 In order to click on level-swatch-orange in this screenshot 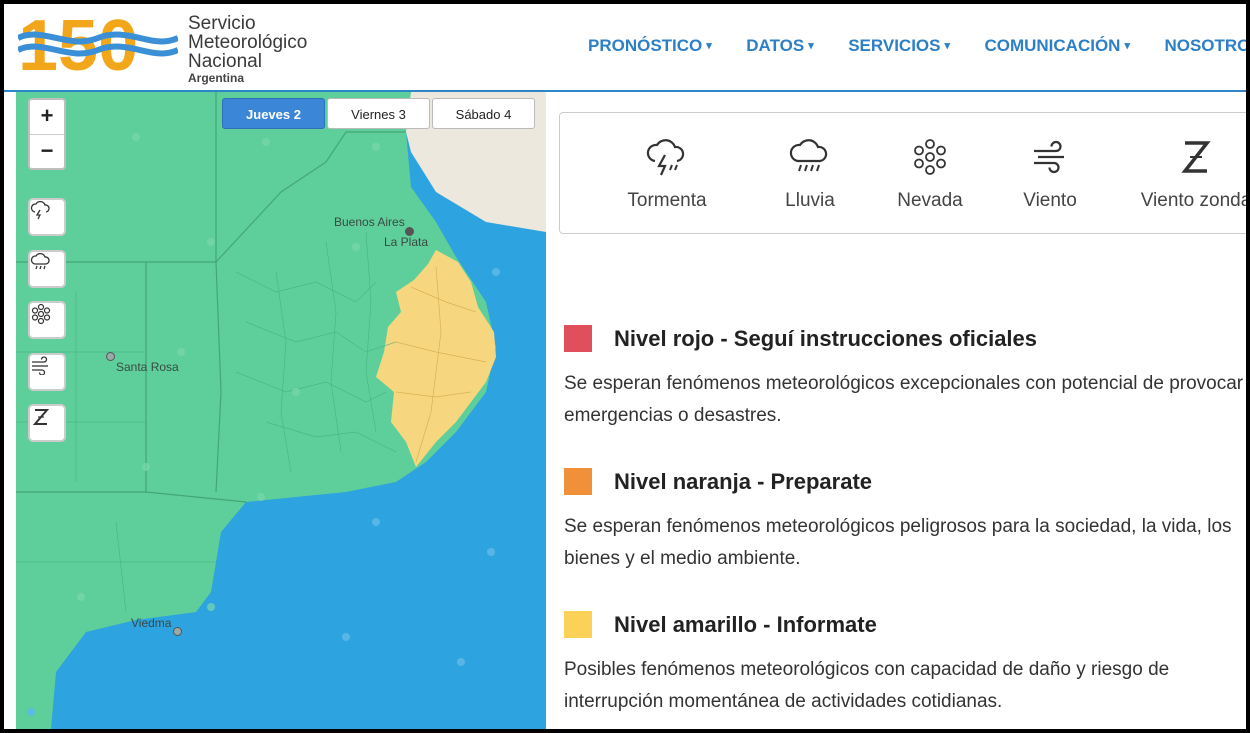, I will do `click(578, 481)`.